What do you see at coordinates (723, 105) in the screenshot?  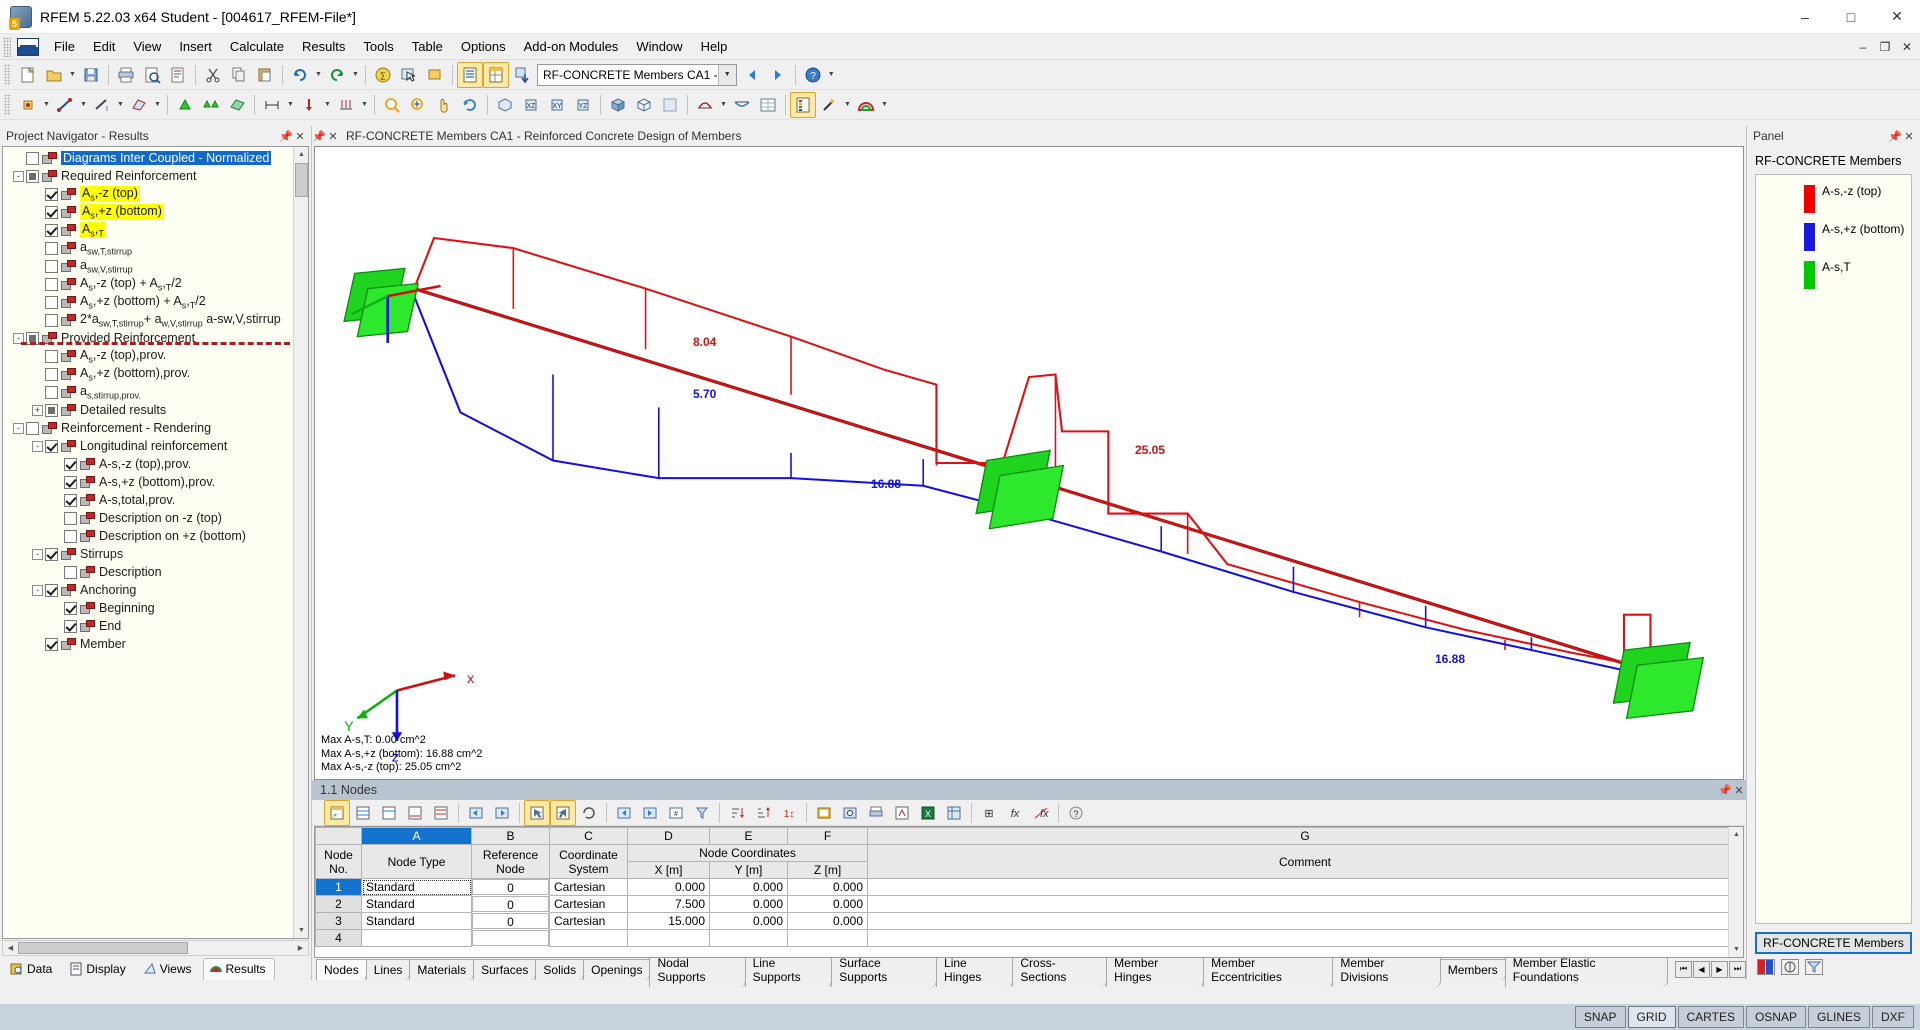 I see `internal-forces-dropdown-arrow: ▼` at bounding box center [723, 105].